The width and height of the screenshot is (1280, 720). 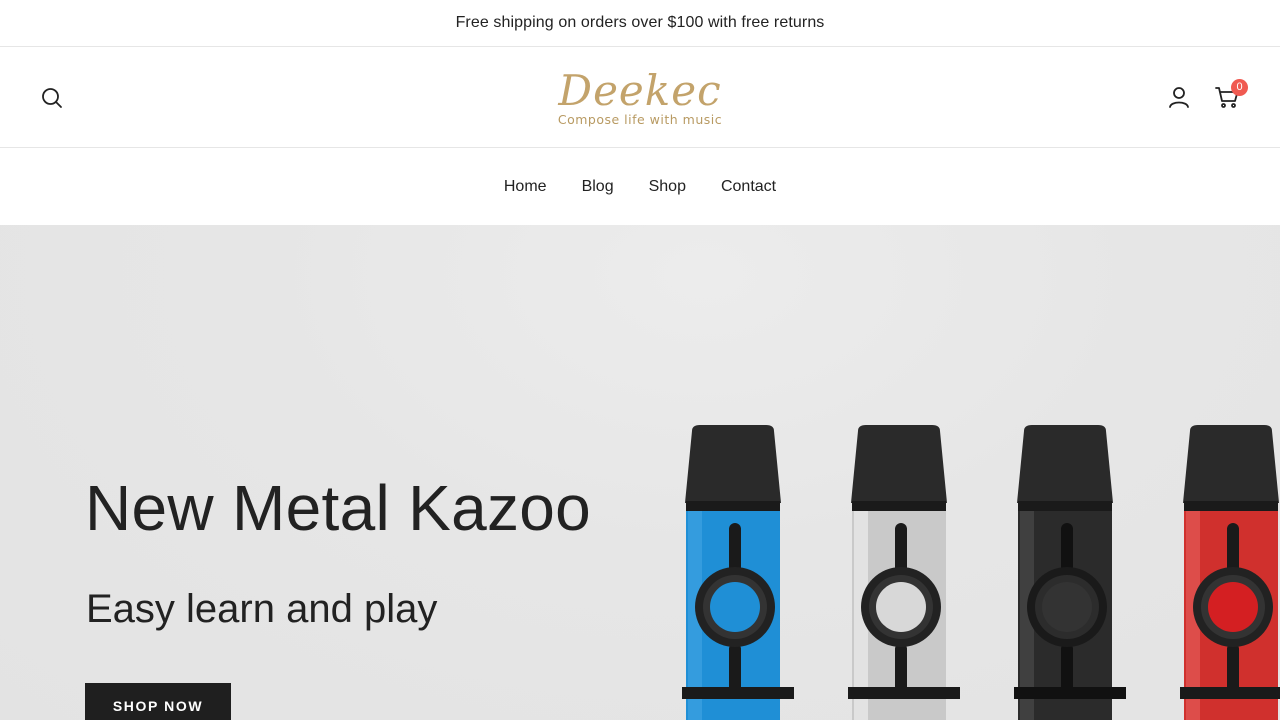 I want to click on kazoo-black, so click(x=1070, y=572).